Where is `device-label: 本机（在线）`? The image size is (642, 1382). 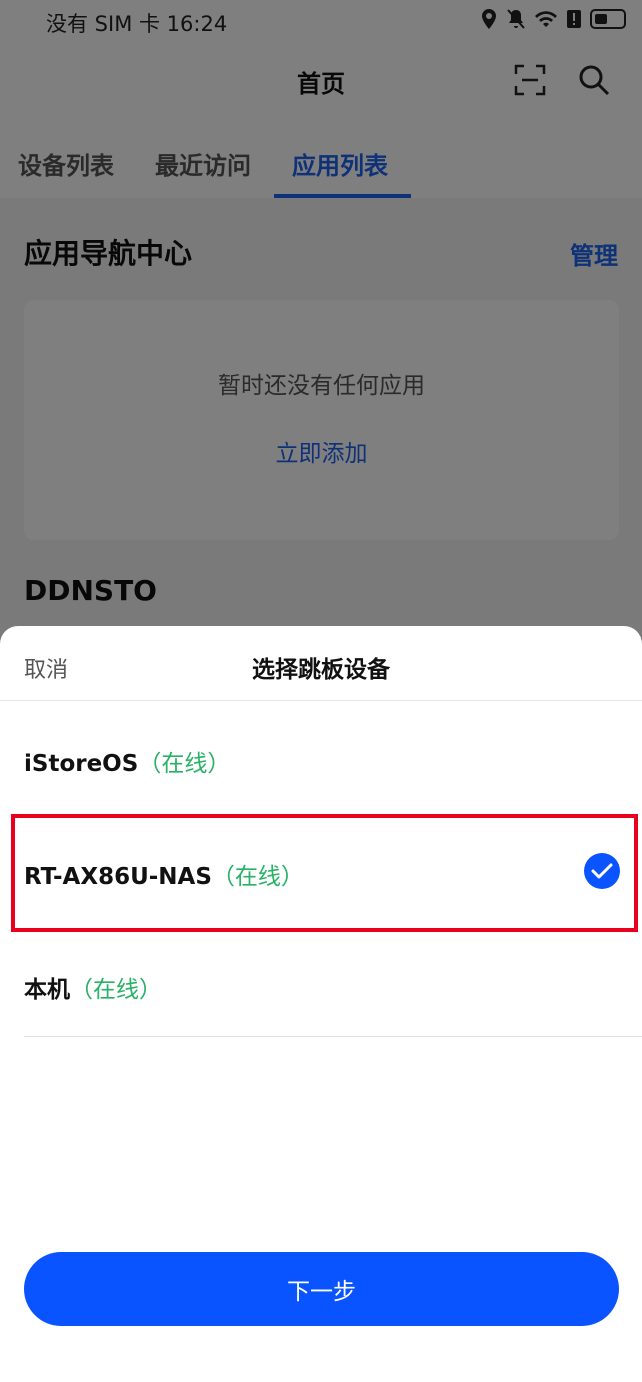
device-label: 本机（在线） is located at coordinates (93, 987).